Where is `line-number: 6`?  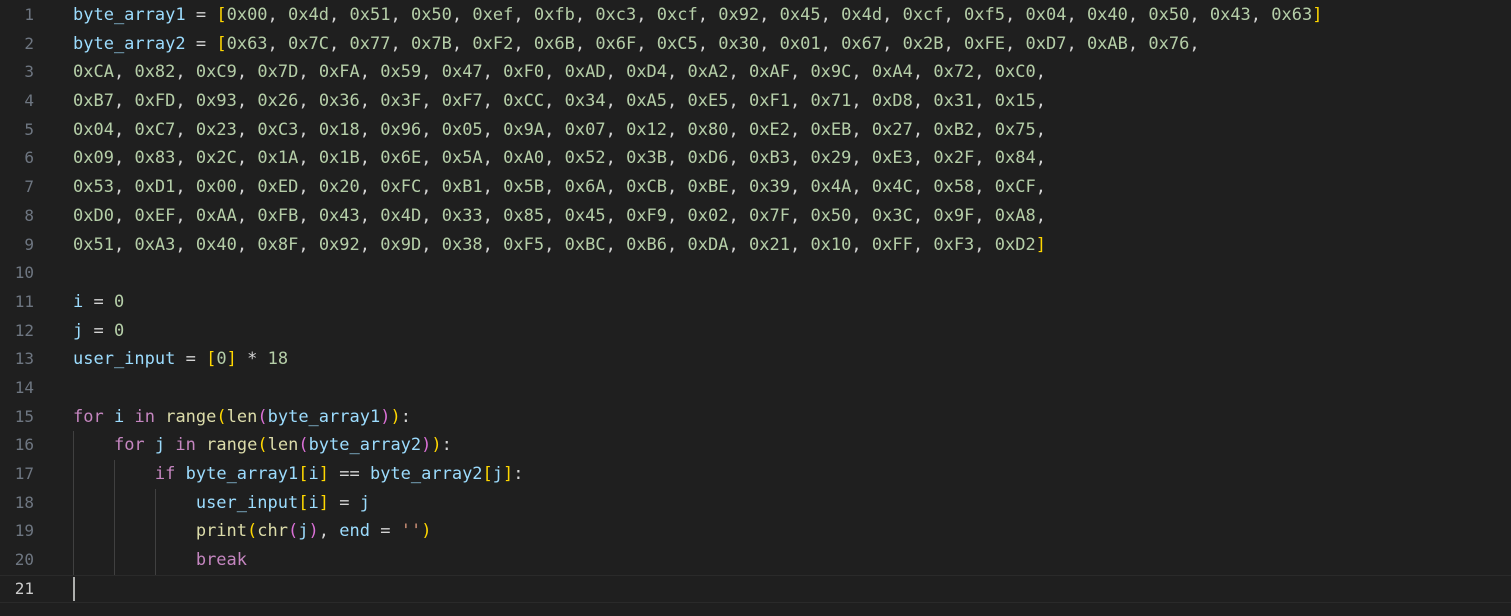
line-number: 6 is located at coordinates (29, 158).